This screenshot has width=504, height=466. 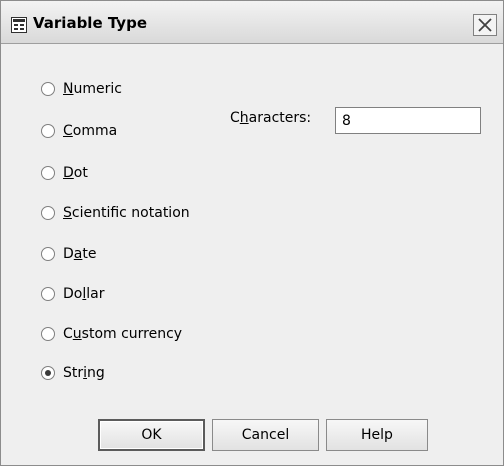 I want to click on radio-comma: Comma, so click(x=79, y=131).